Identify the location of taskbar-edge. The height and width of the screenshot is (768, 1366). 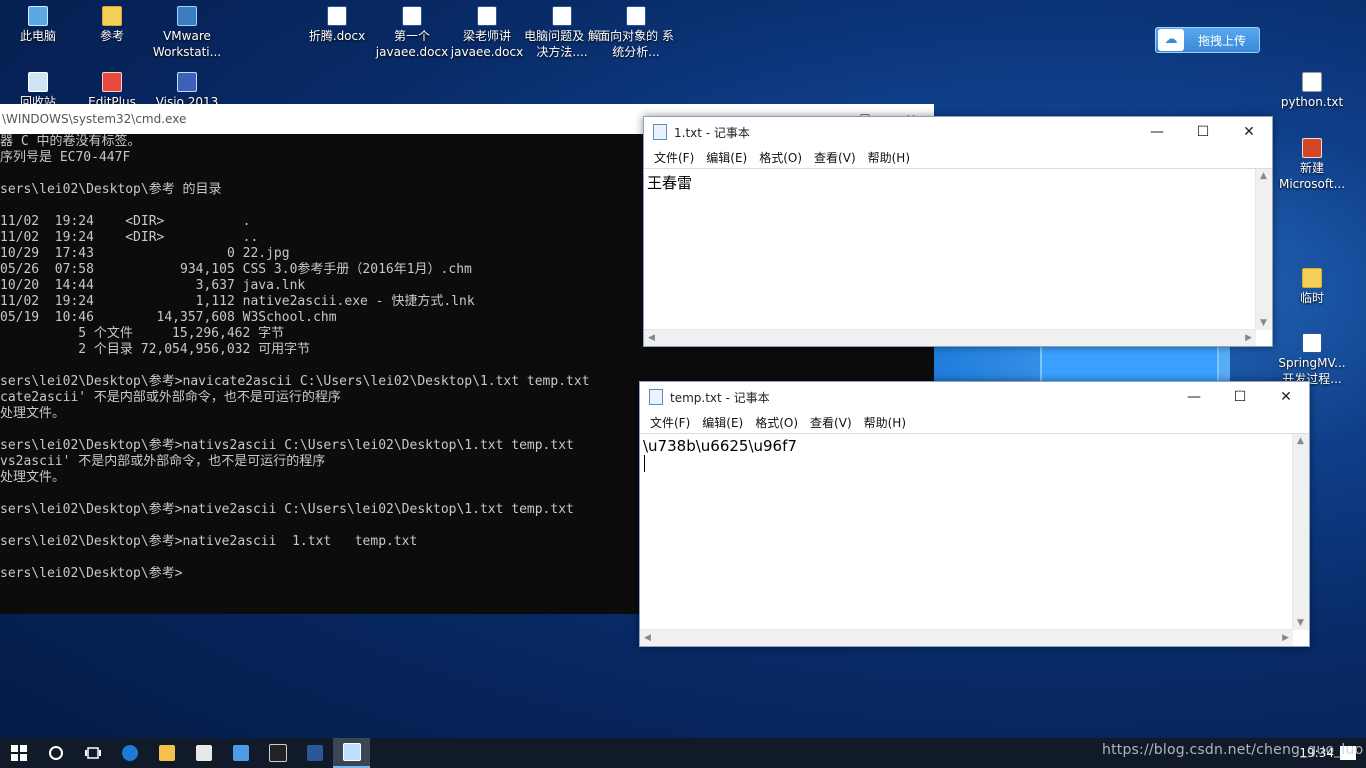
(129, 753).